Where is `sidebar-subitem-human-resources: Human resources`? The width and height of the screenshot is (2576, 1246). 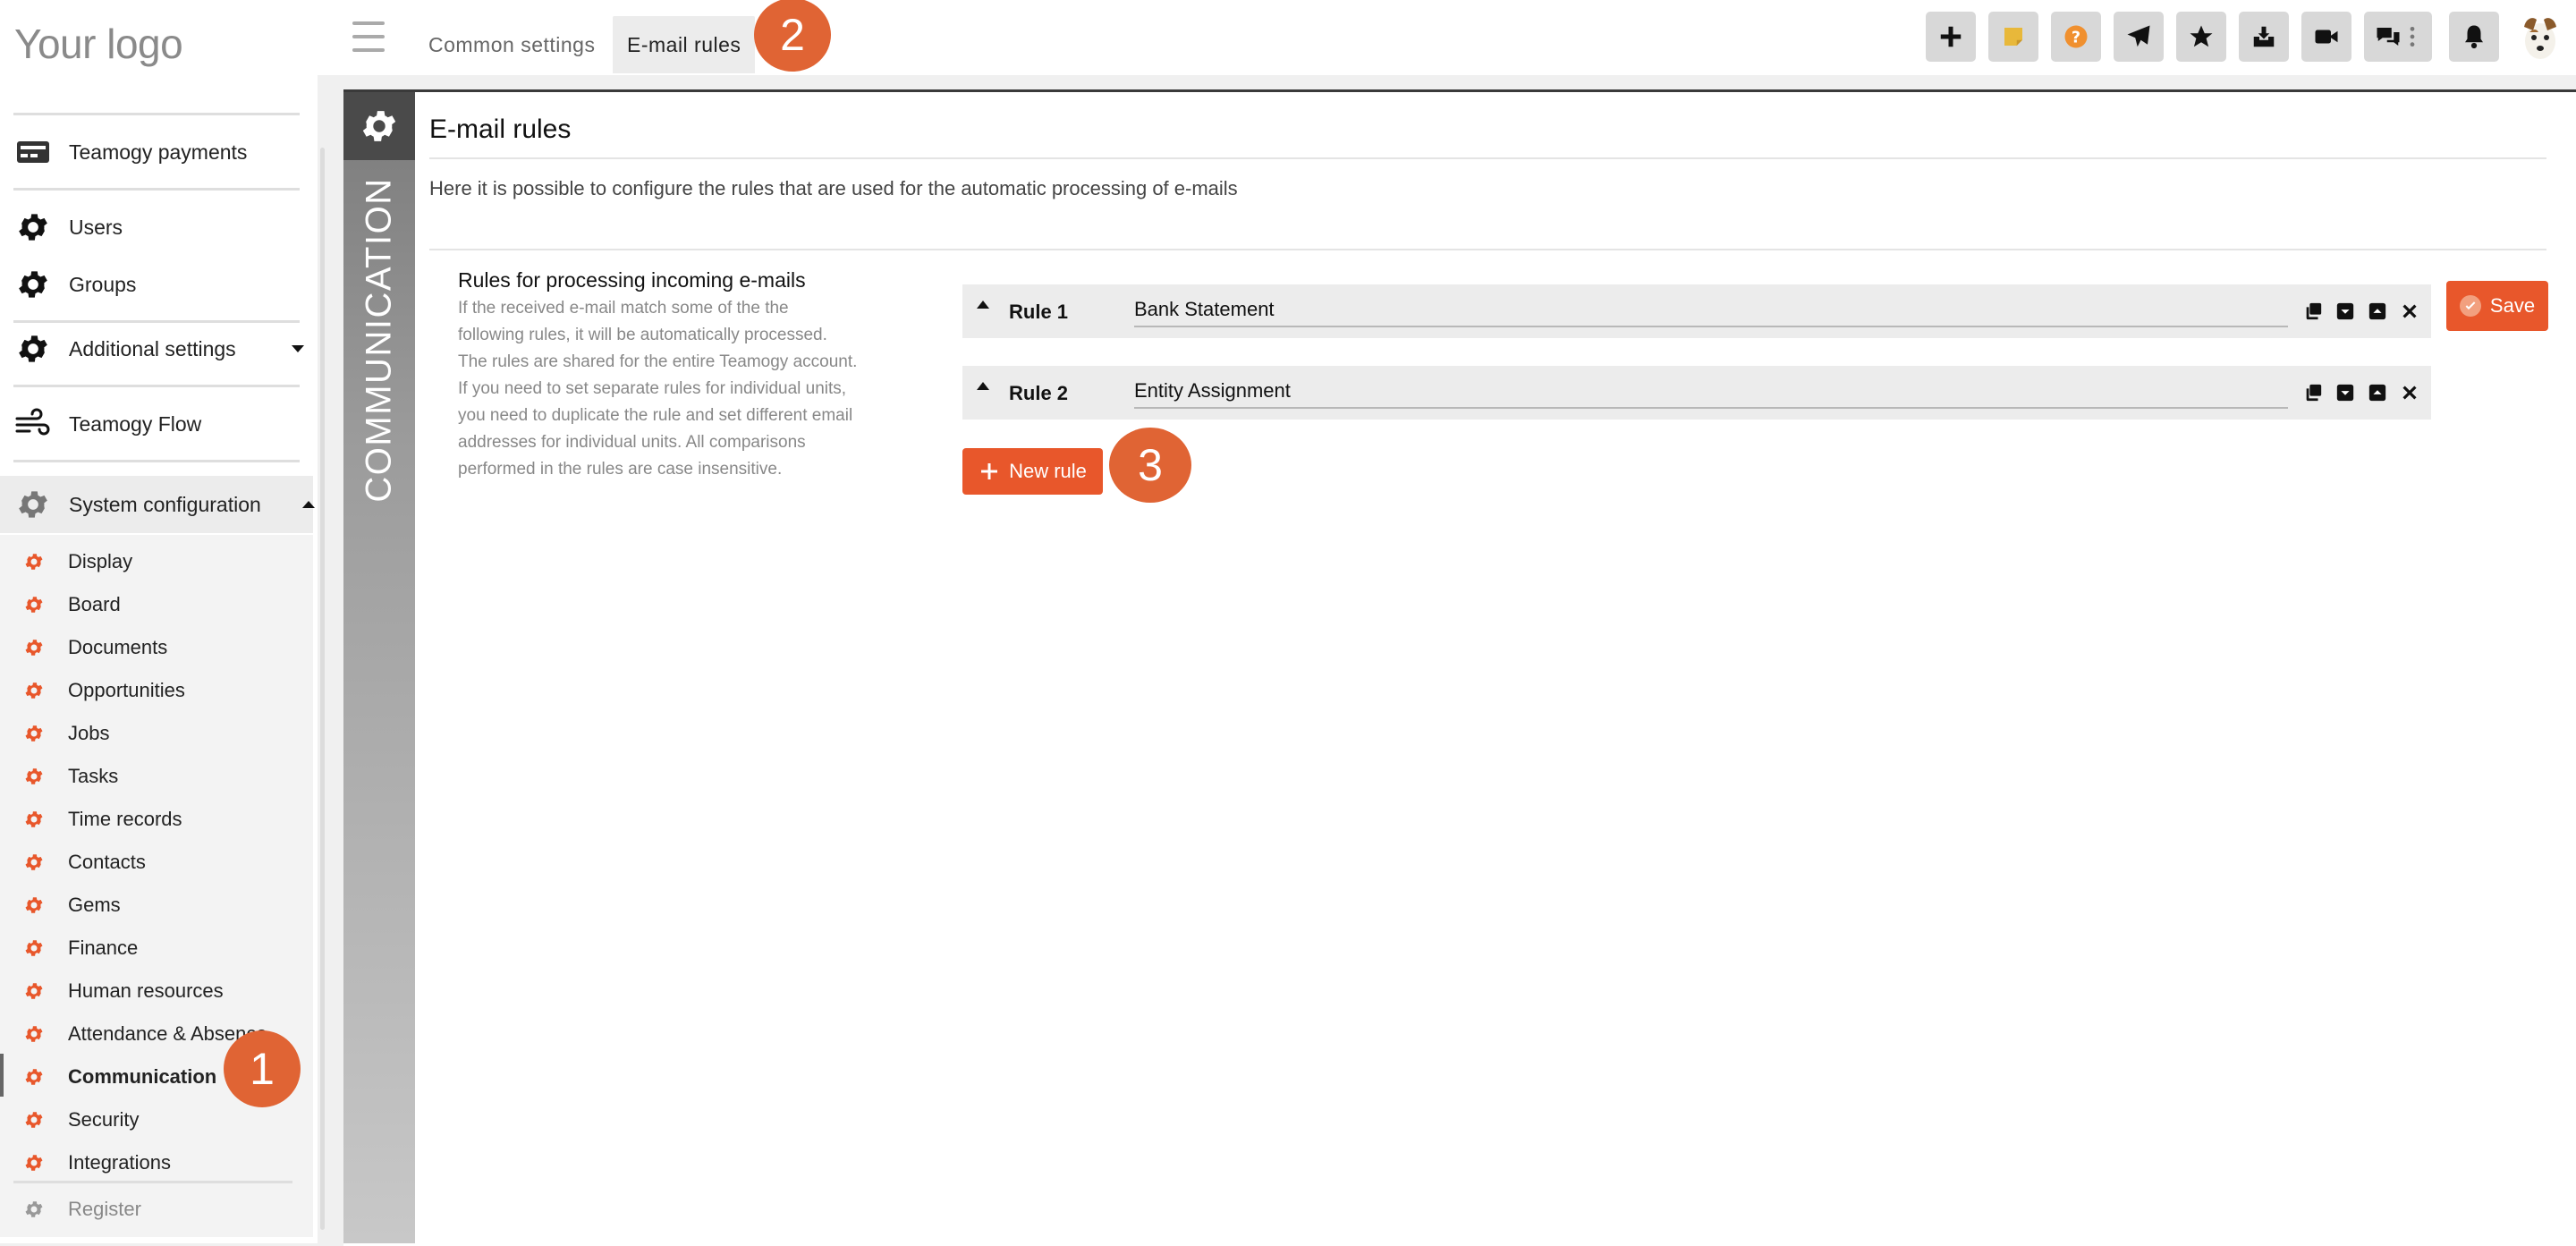
sidebar-subitem-human-resources: Human resources is located at coordinates (152, 991).